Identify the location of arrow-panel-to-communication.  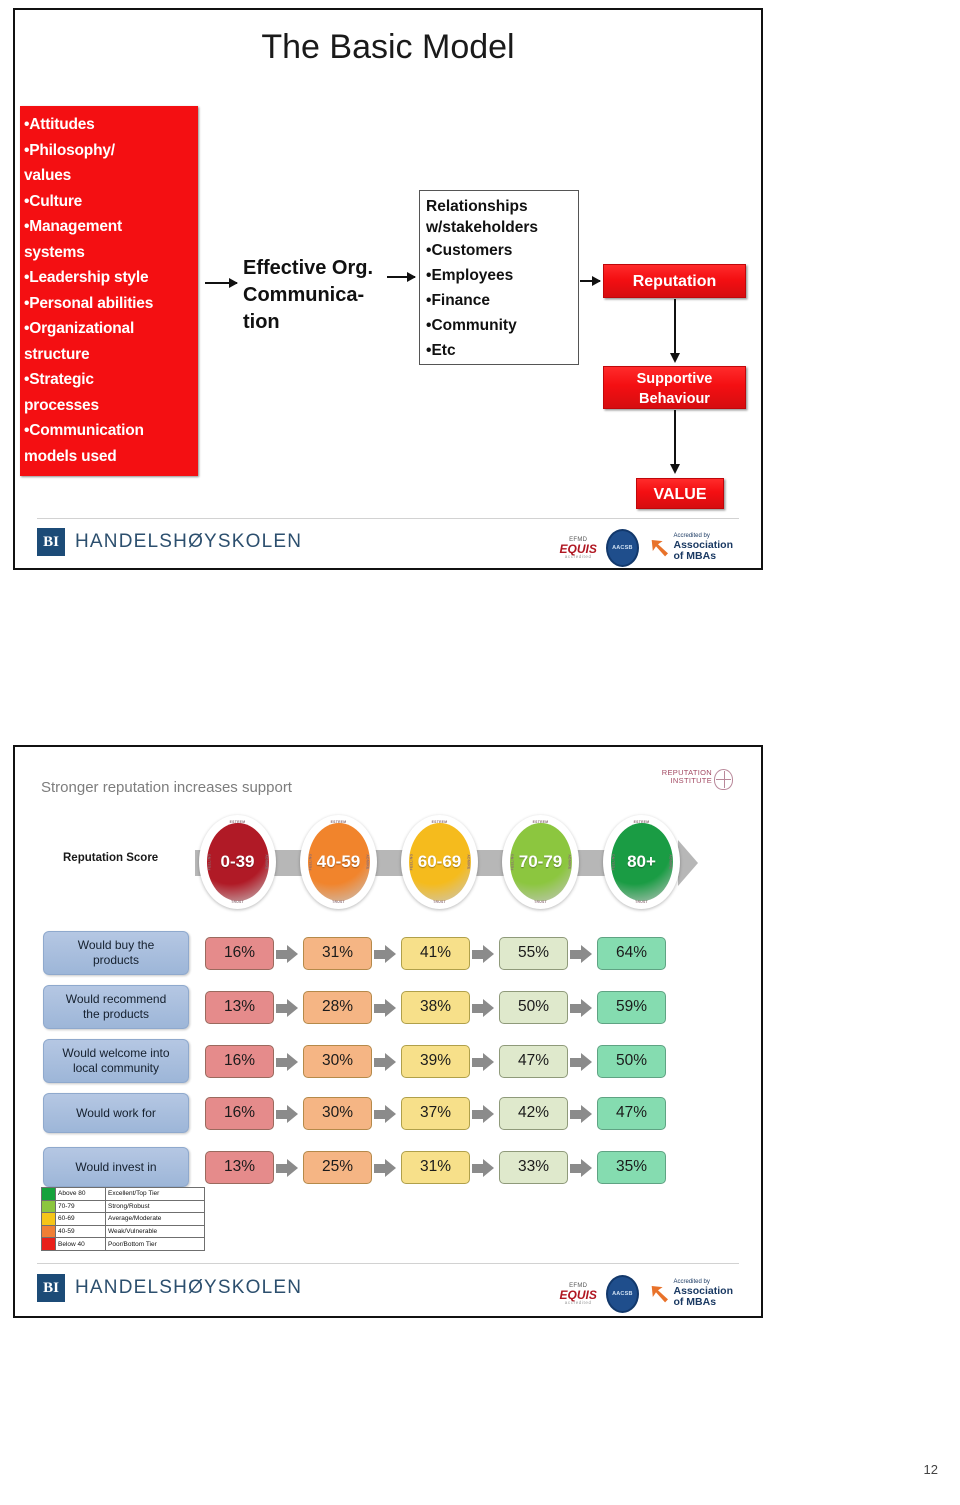
(221, 283).